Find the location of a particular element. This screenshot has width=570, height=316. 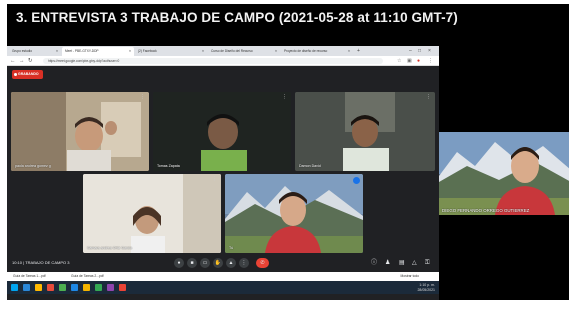

presenter-name: DIEGO FERNANDO ORREGO GUTIERREZ is located at coordinates (486, 210).